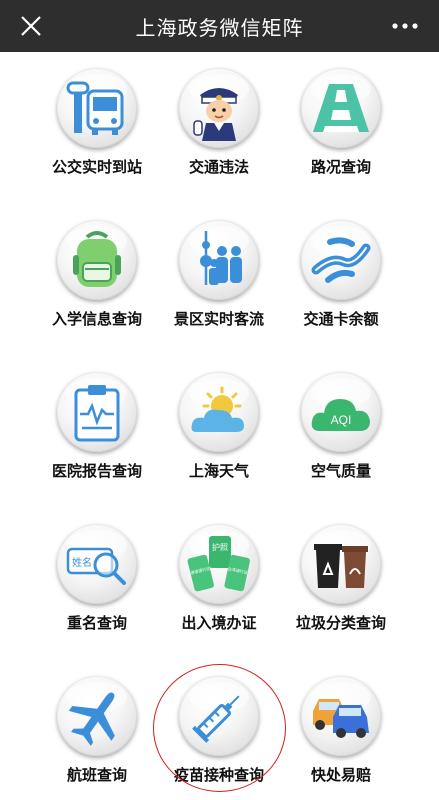  Describe the element at coordinates (31, 26) in the screenshot. I see `close-icon` at that location.